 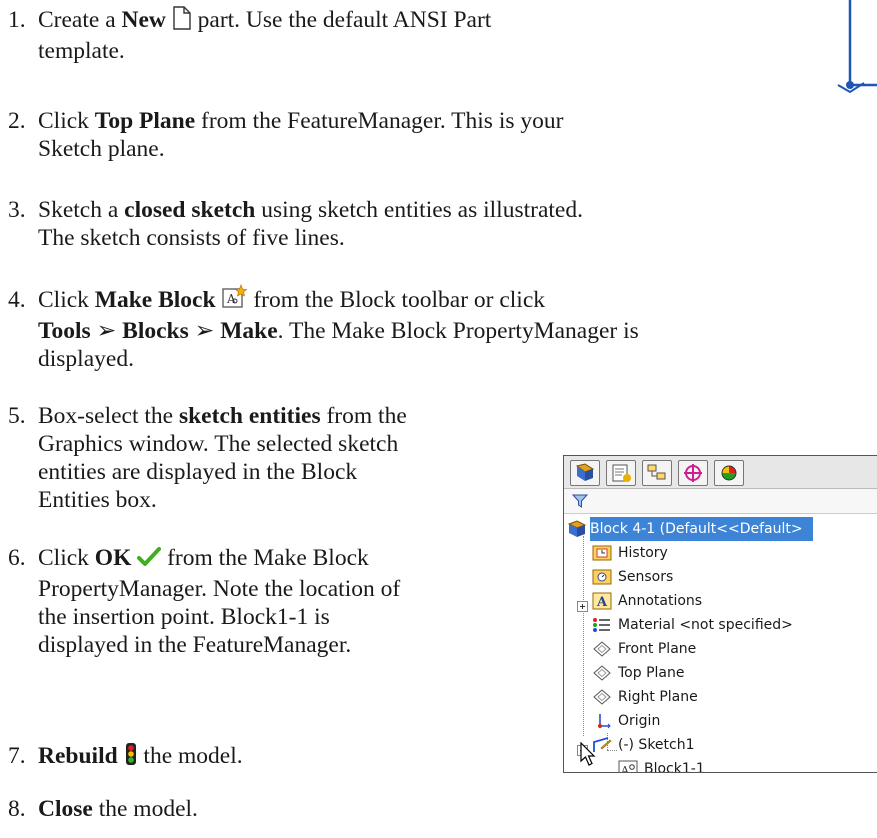 I want to click on step-bold: Close, so click(x=65, y=809).